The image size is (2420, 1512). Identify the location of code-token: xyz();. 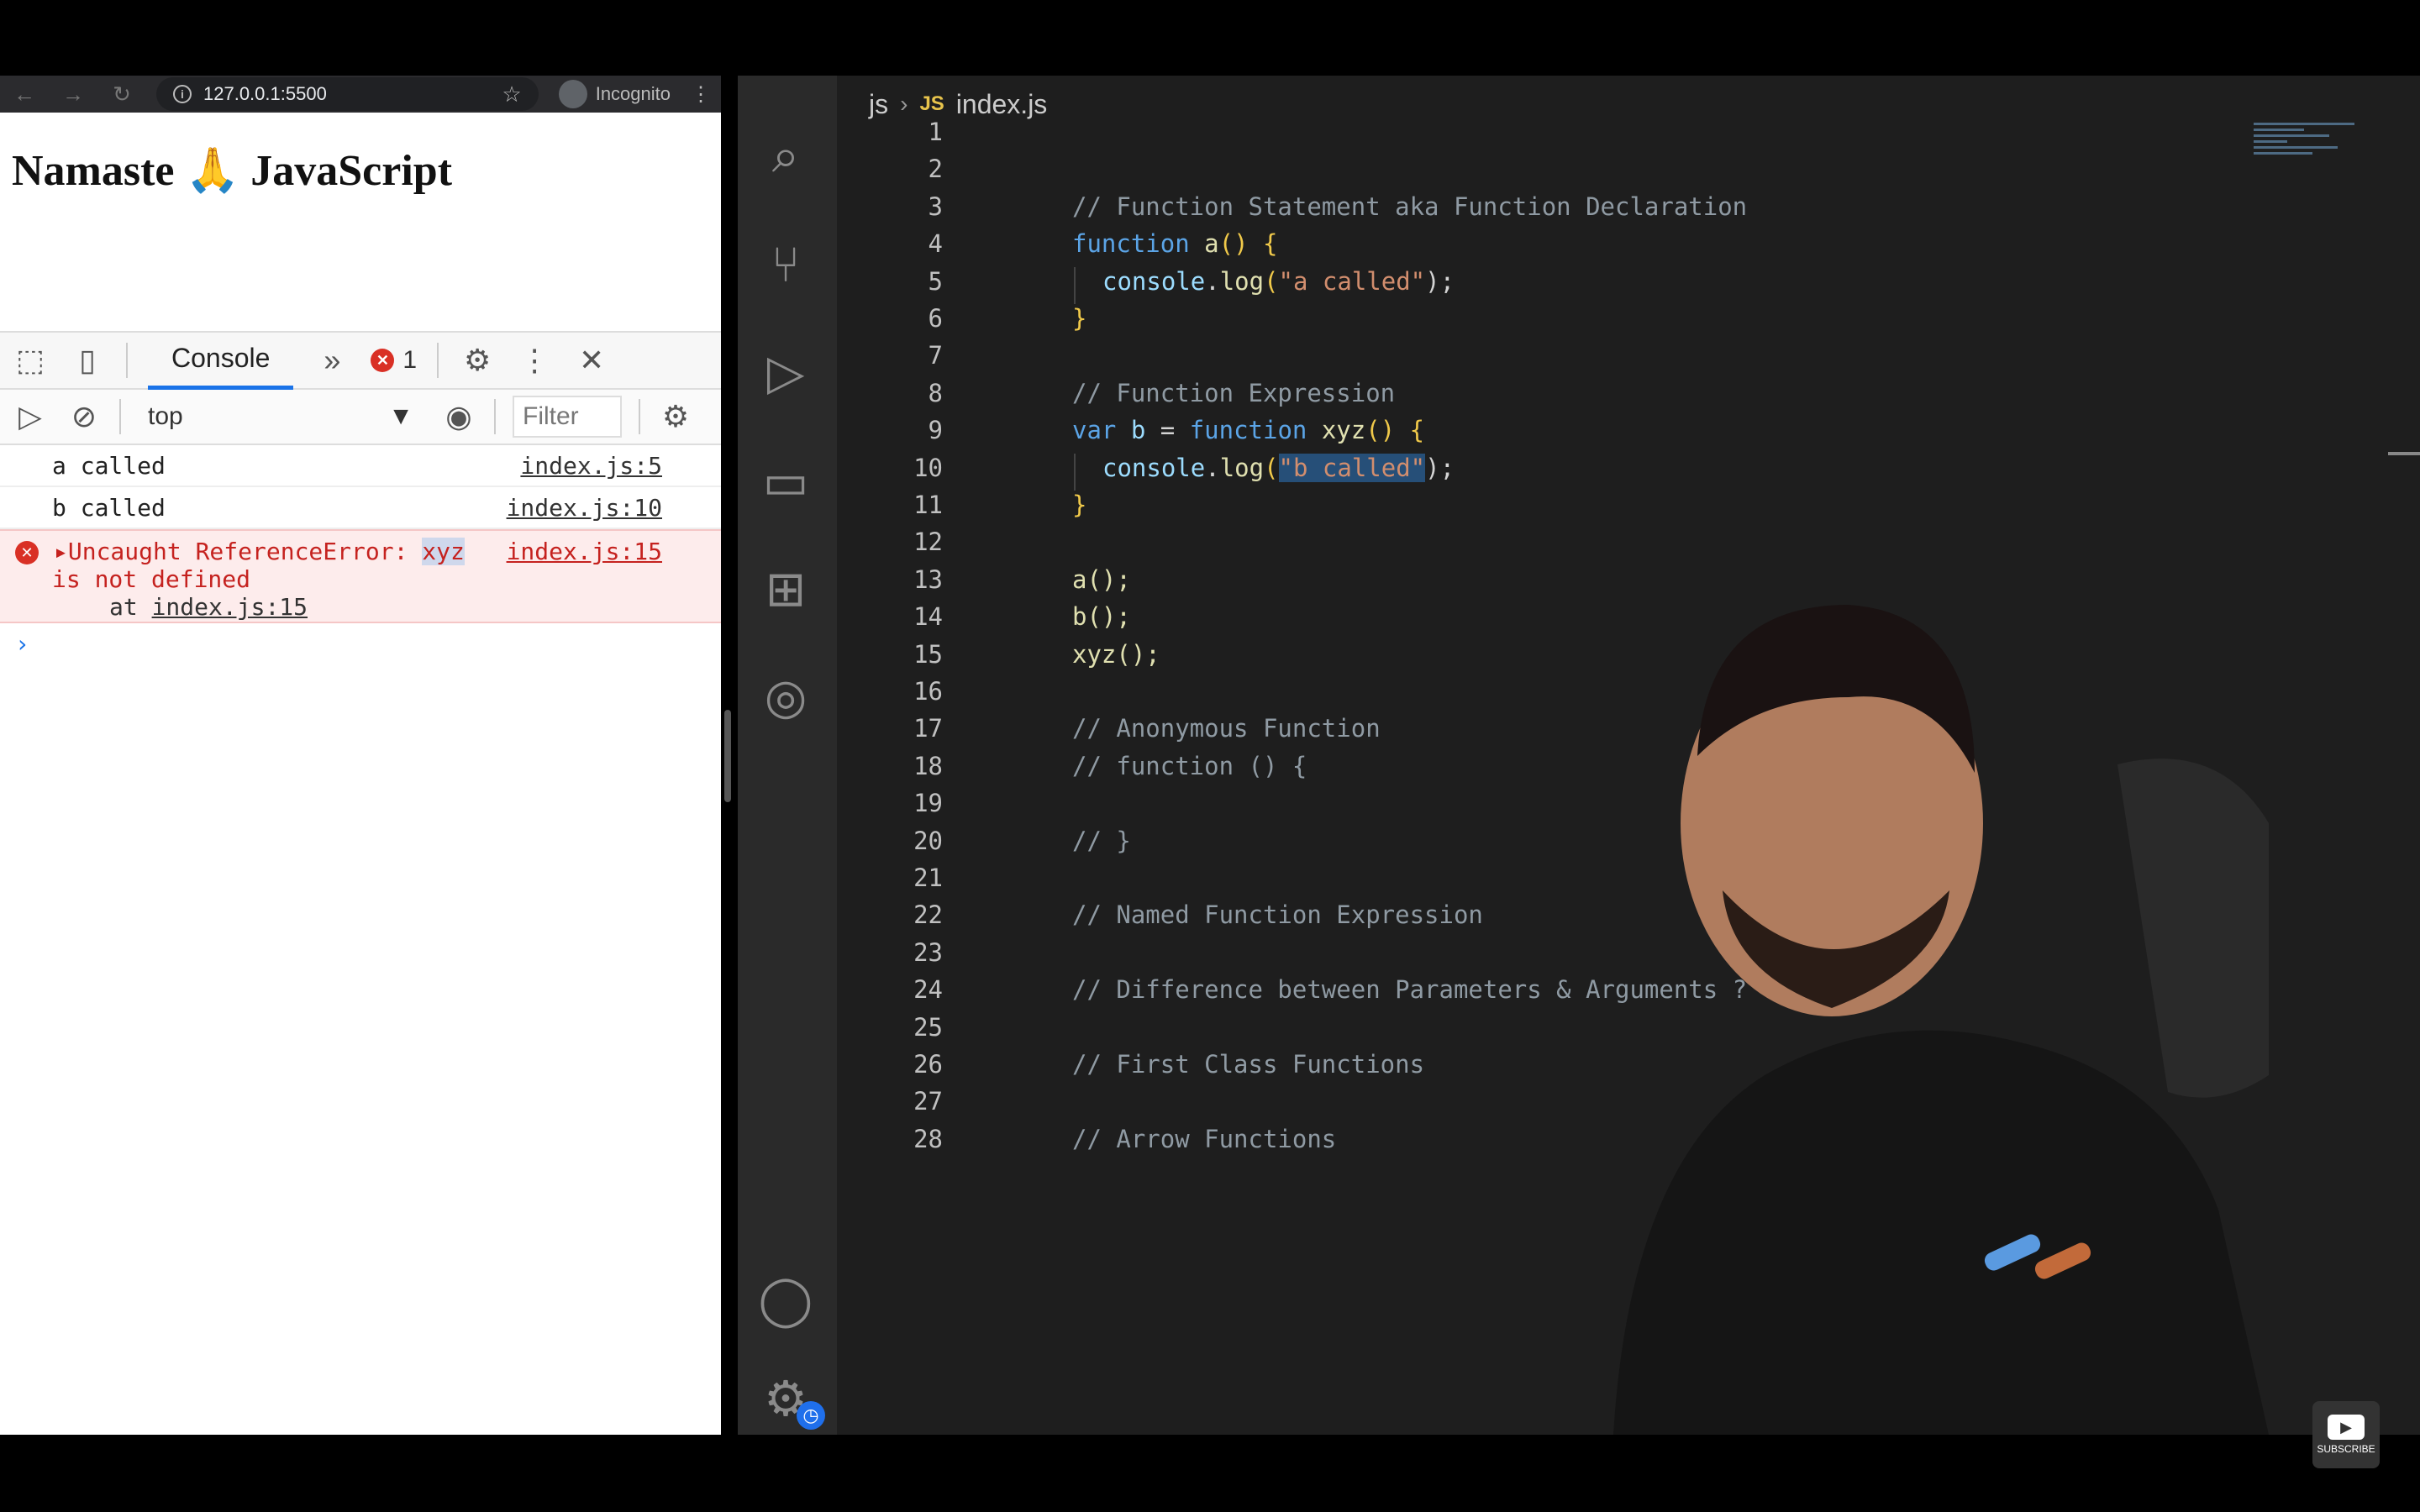
(1116, 654).